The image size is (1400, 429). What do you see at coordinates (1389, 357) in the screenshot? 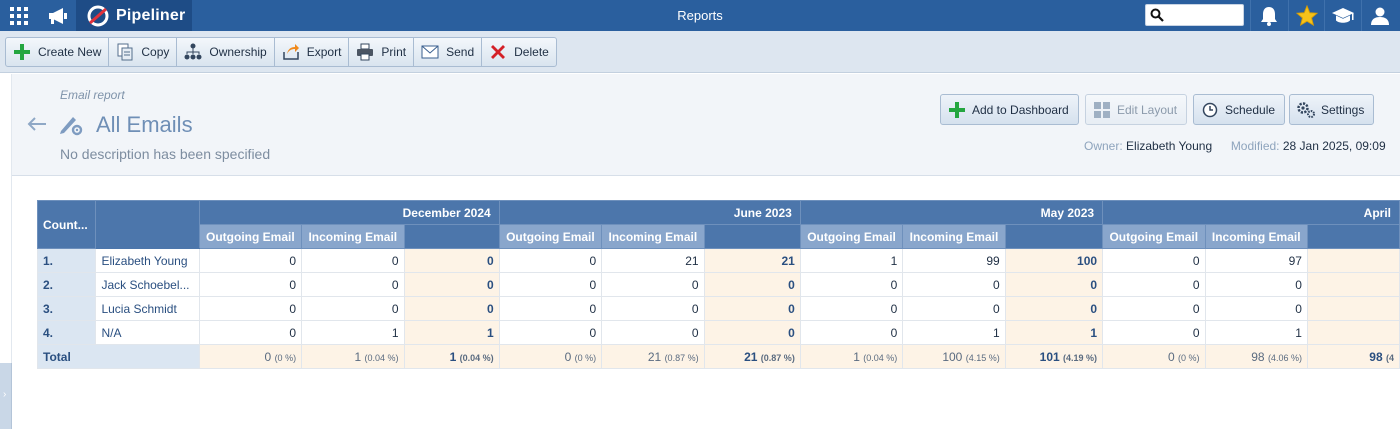
I see `total-percent: (4` at bounding box center [1389, 357].